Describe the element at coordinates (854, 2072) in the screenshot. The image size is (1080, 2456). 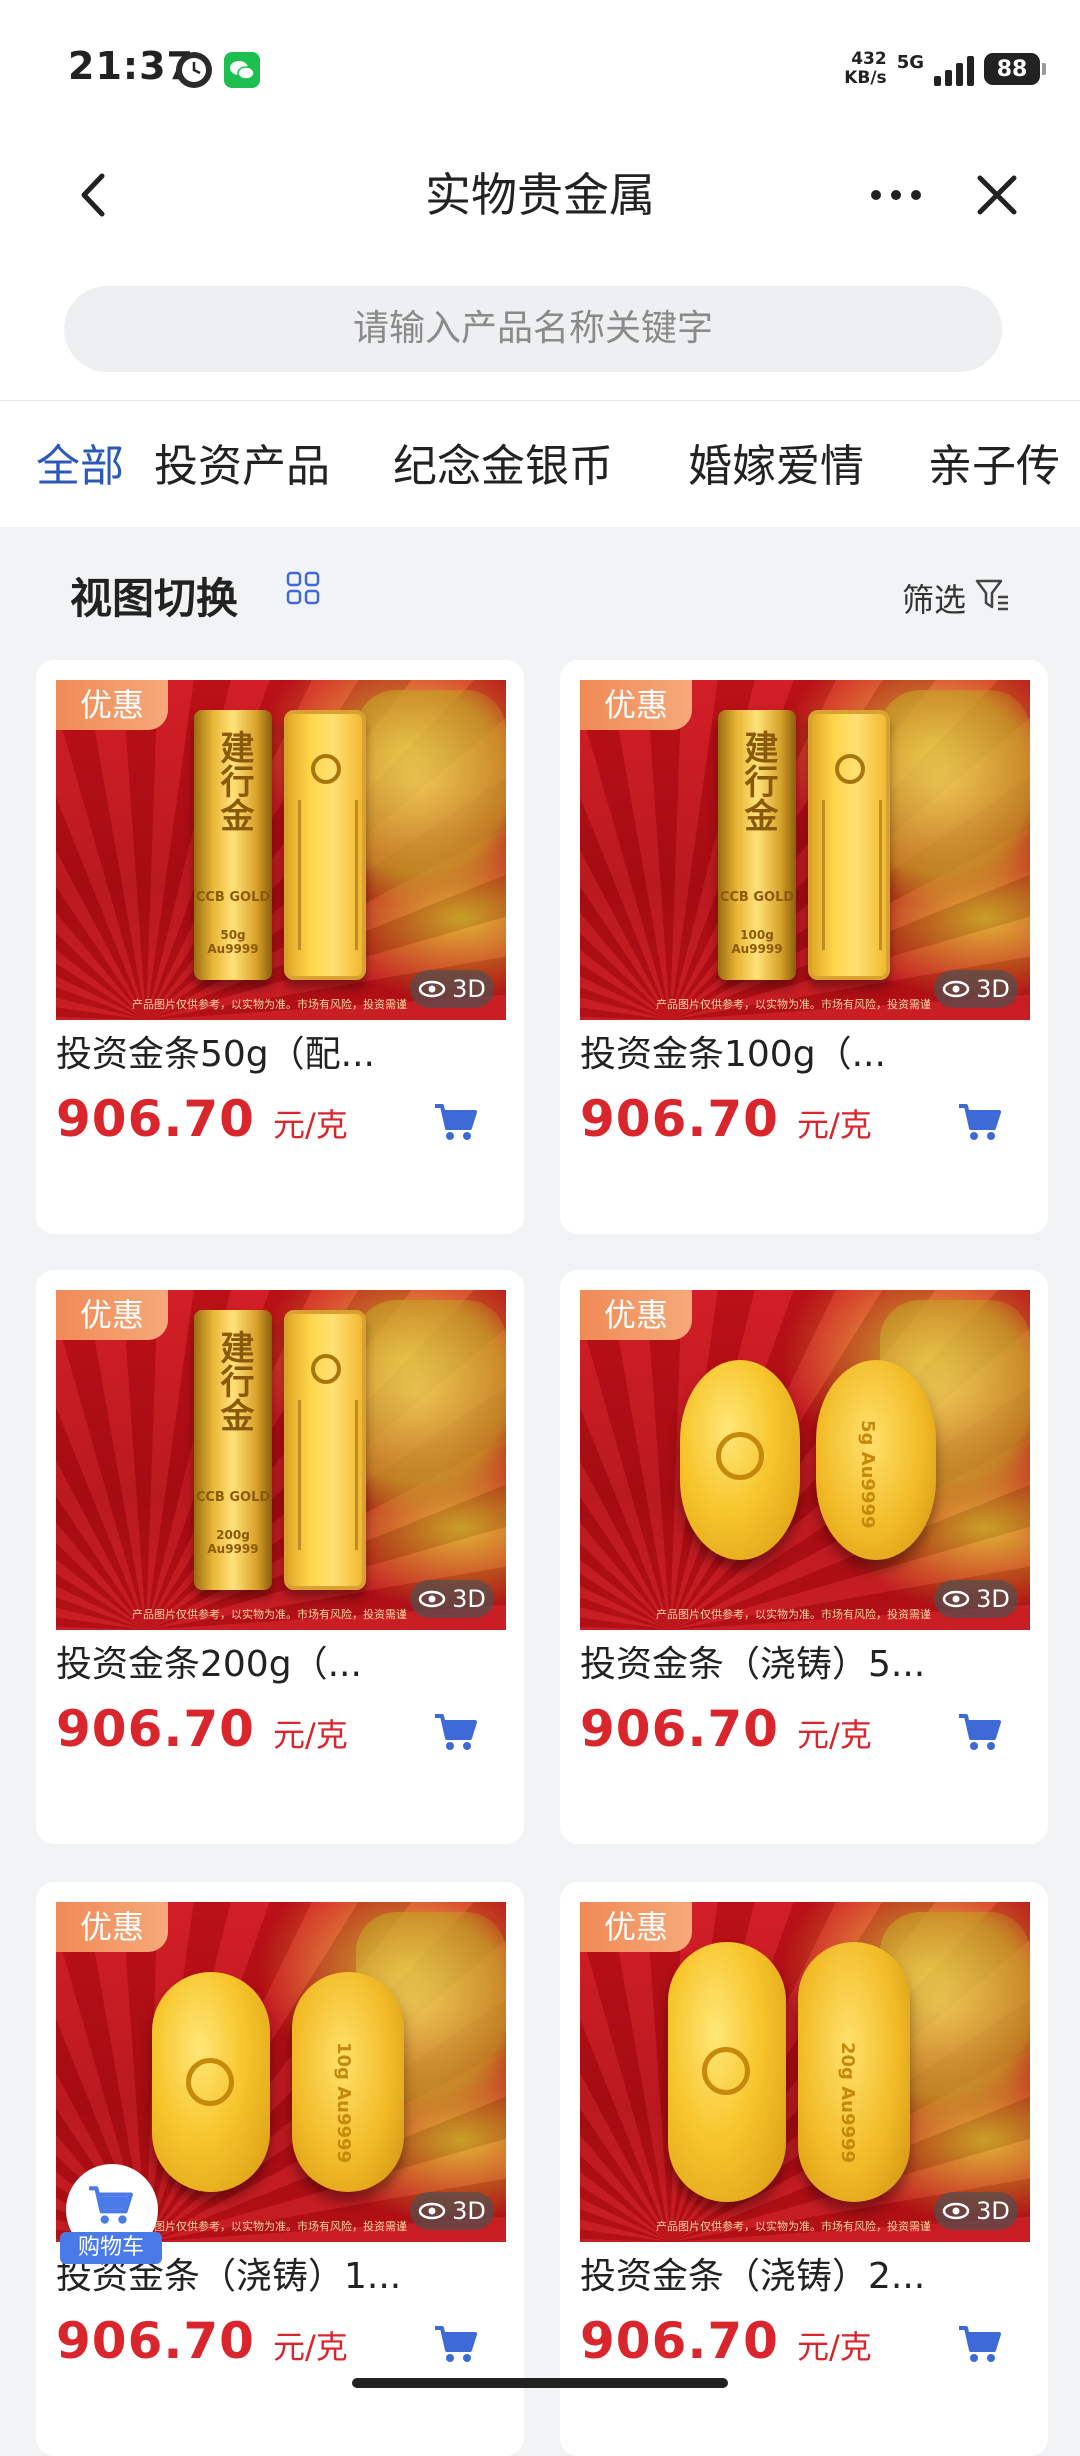
I see `cast-gold-back-image: 20g Au9999` at that location.